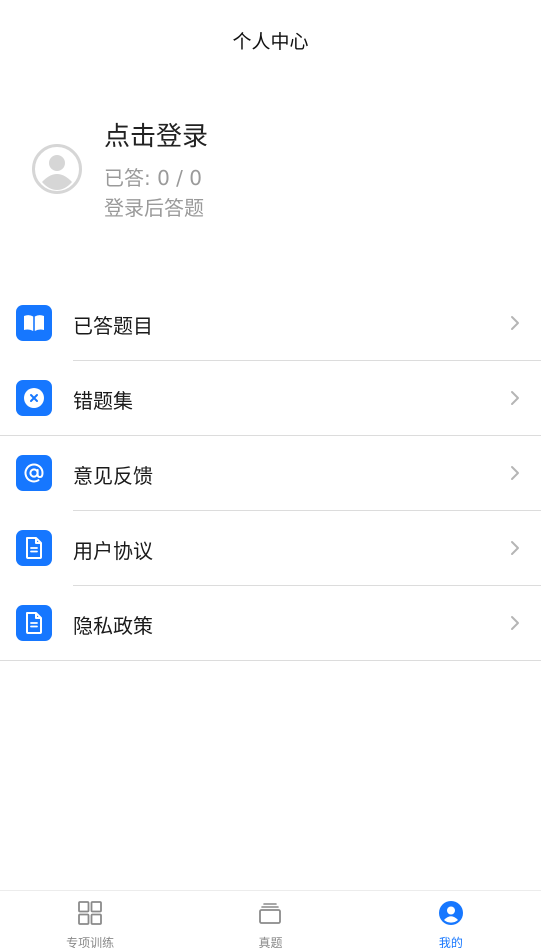 This screenshot has height=948, width=541. I want to click on menu-label: 意见反馈, so click(113, 476).